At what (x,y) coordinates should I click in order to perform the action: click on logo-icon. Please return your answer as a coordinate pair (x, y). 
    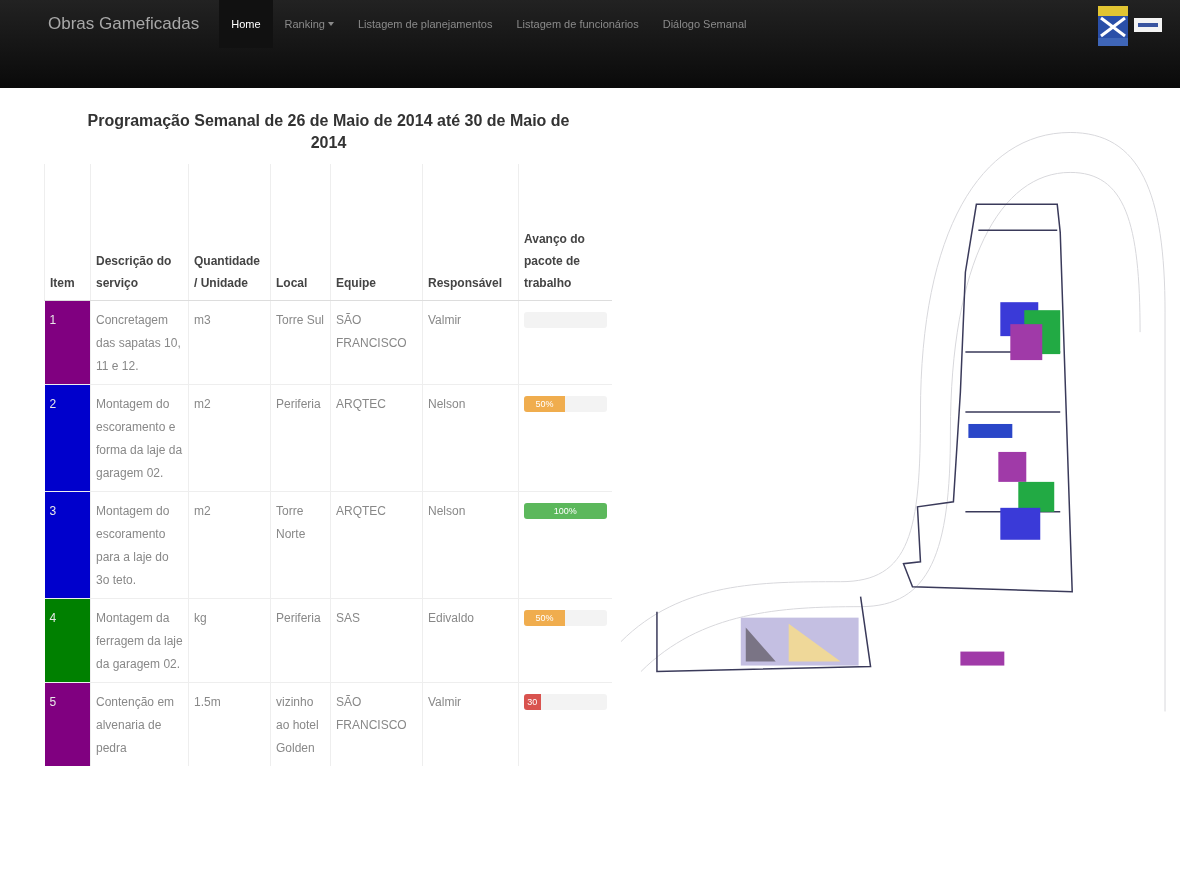
    Looking at the image, I should click on (1148, 25).